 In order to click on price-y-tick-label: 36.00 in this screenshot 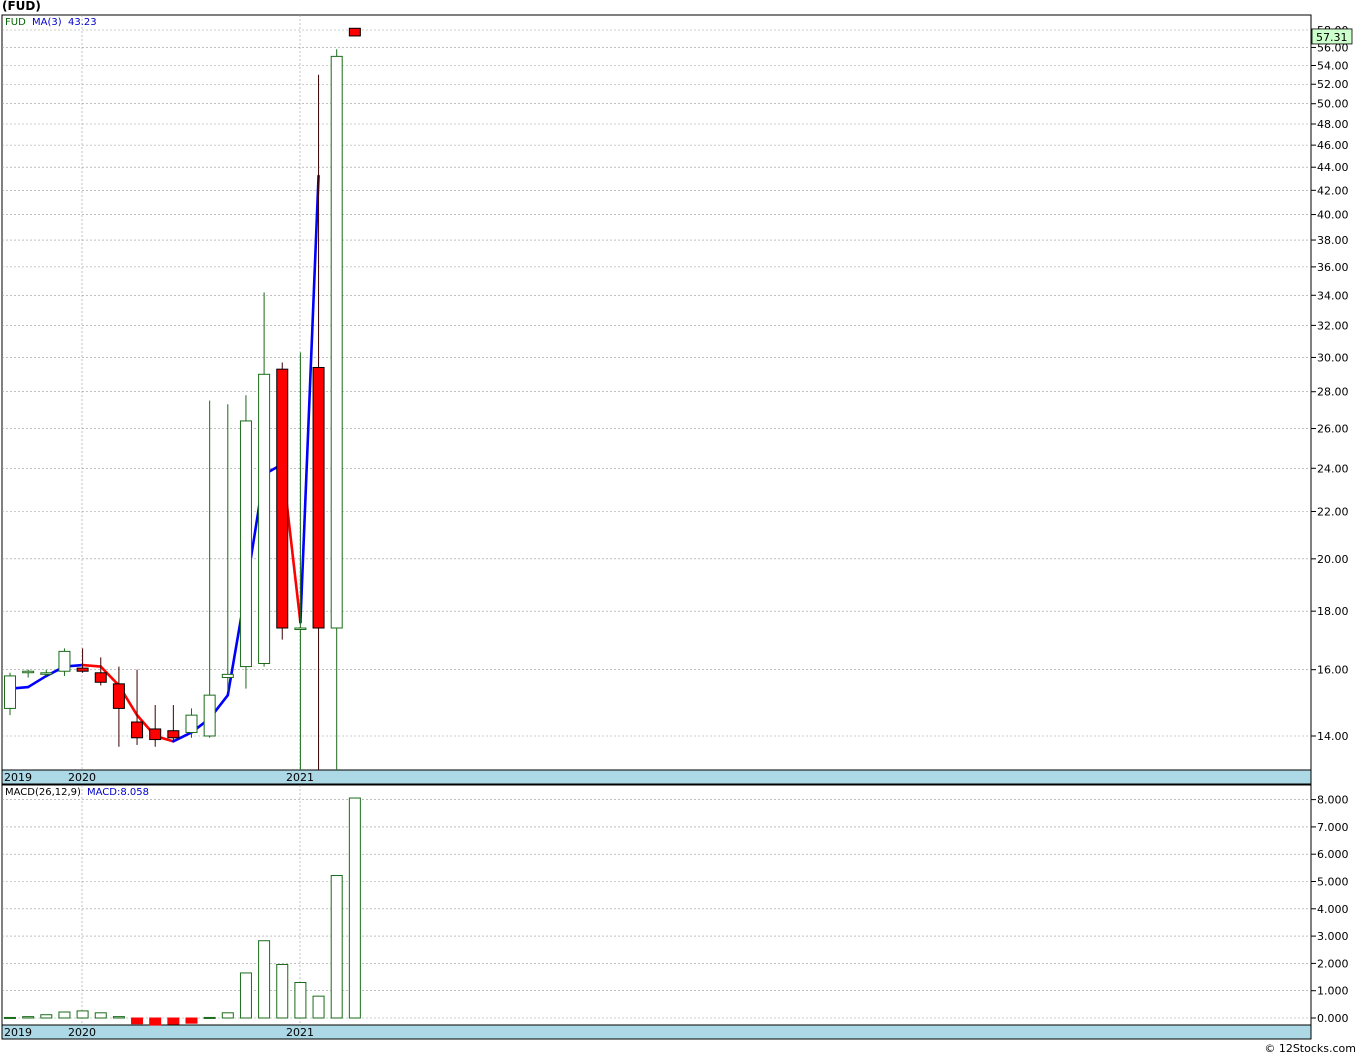, I will do `click(1333, 267)`.